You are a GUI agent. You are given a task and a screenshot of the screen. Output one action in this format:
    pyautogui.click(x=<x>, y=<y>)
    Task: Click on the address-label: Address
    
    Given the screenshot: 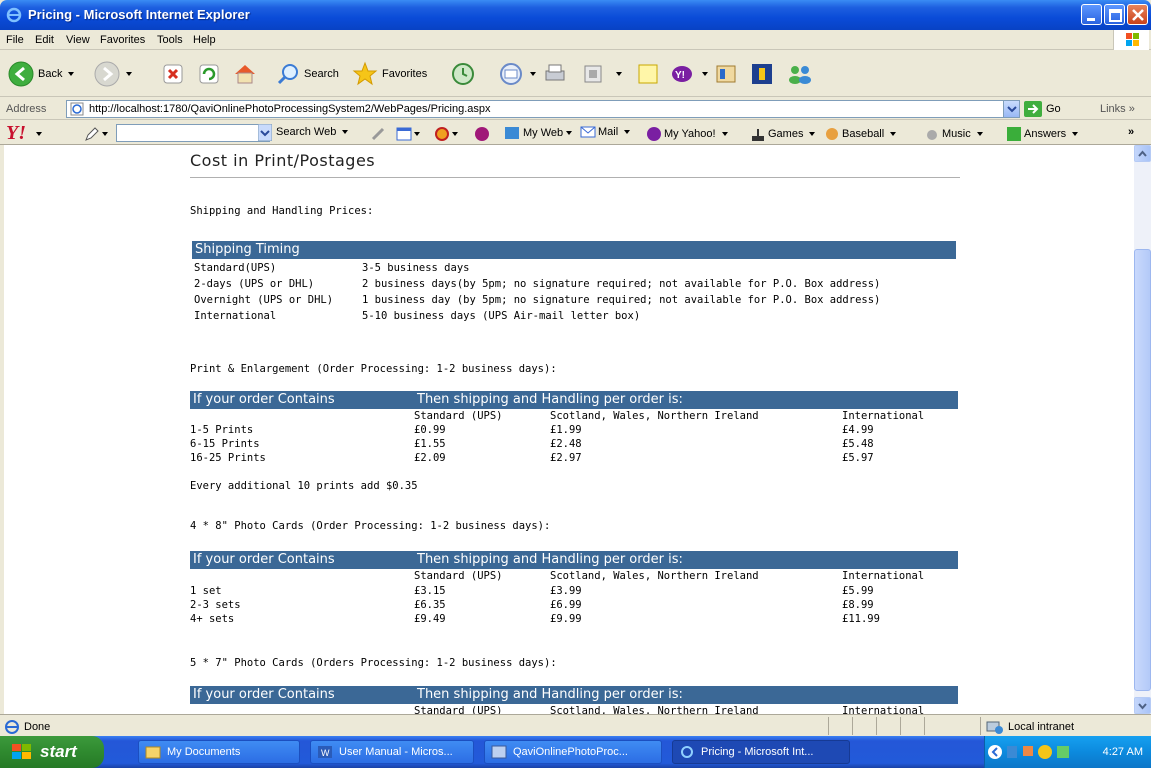 What is the action you would take?
    pyautogui.click(x=26, y=109)
    